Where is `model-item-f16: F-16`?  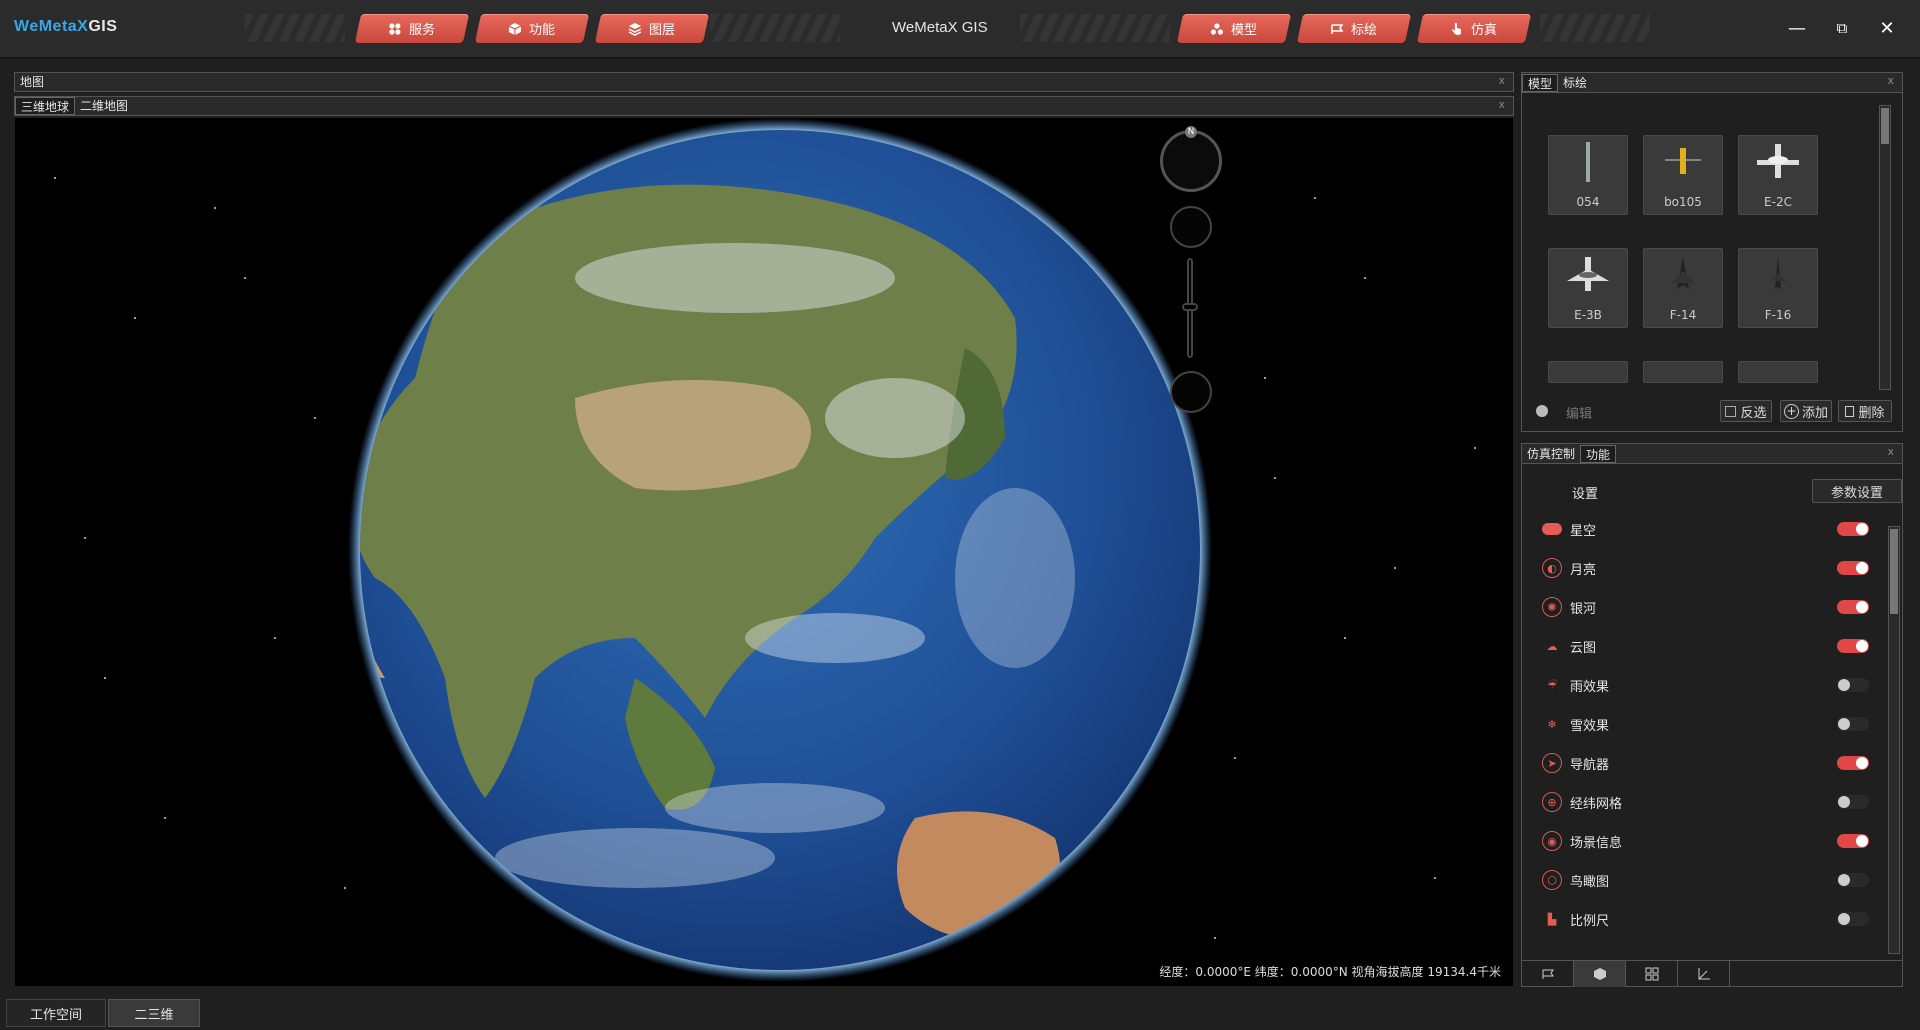
model-item-f16: F-16 is located at coordinates (1778, 288).